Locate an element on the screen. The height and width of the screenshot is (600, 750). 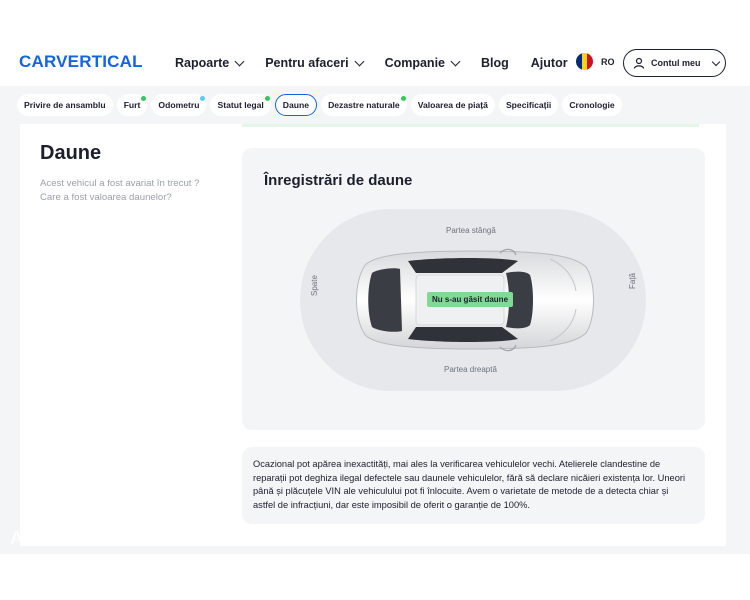
tab-label: Odometru is located at coordinates (179, 105).